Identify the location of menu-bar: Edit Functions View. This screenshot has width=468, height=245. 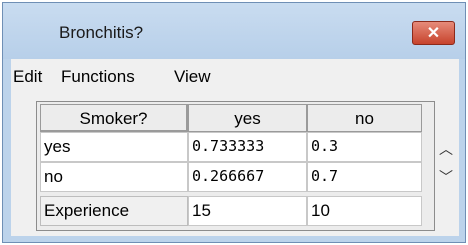
(235, 77).